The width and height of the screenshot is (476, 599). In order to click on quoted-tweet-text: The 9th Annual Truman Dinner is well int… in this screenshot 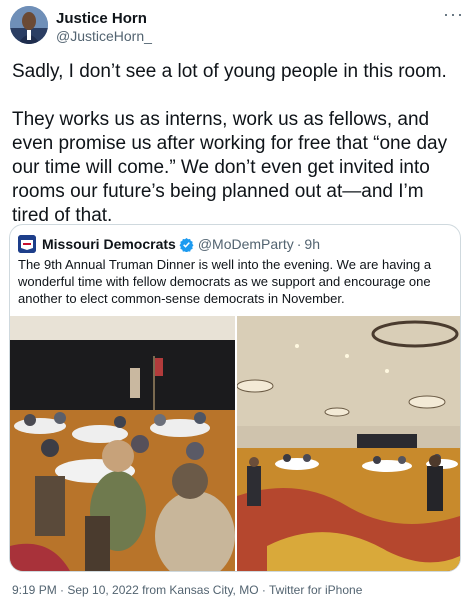, I will do `click(225, 281)`.